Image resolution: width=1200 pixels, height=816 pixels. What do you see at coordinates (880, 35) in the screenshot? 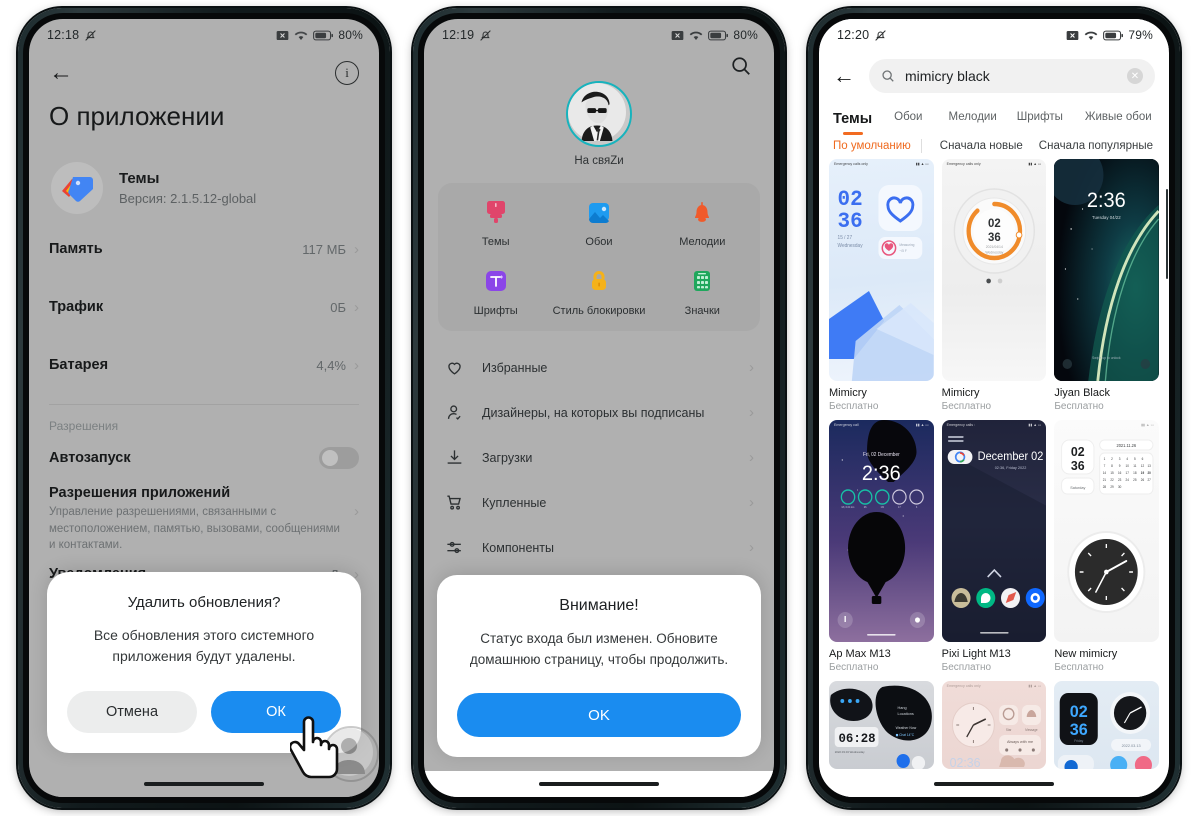
I see `bell-muted-icon` at bounding box center [880, 35].